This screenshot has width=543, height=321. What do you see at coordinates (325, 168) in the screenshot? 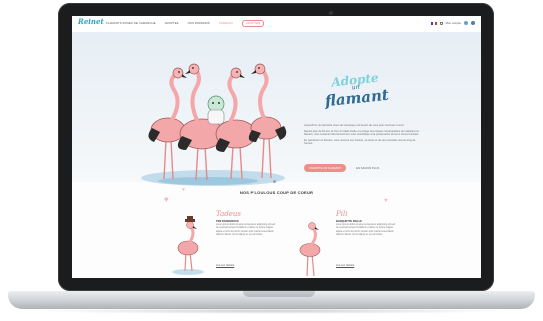
I see `adopt-flamingo-button: J'ADOPTE UN FLAMANT` at bounding box center [325, 168].